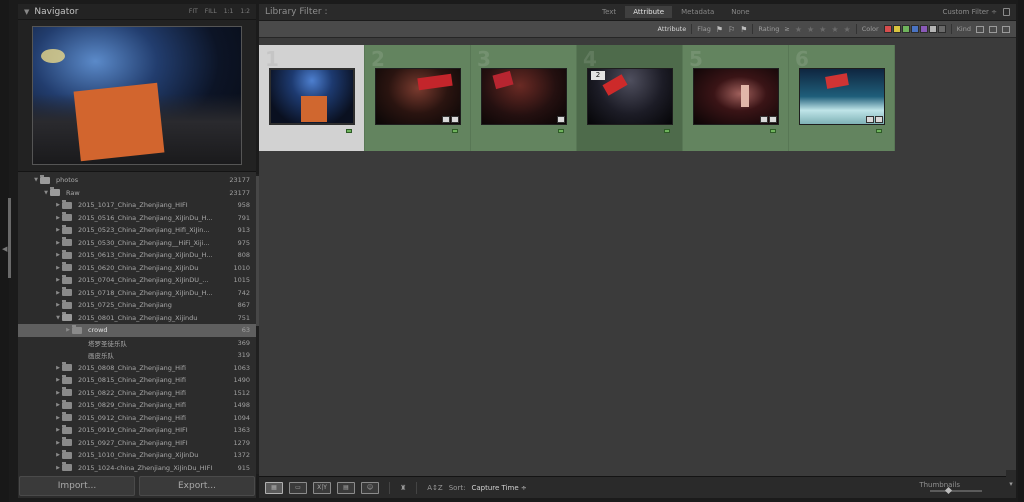 The height and width of the screenshot is (502, 1024). Describe the element at coordinates (137, 380) in the screenshot. I see `folder-row: ▶ 2015_0815_China_Zhenjiang_Hifi 1490` at that location.